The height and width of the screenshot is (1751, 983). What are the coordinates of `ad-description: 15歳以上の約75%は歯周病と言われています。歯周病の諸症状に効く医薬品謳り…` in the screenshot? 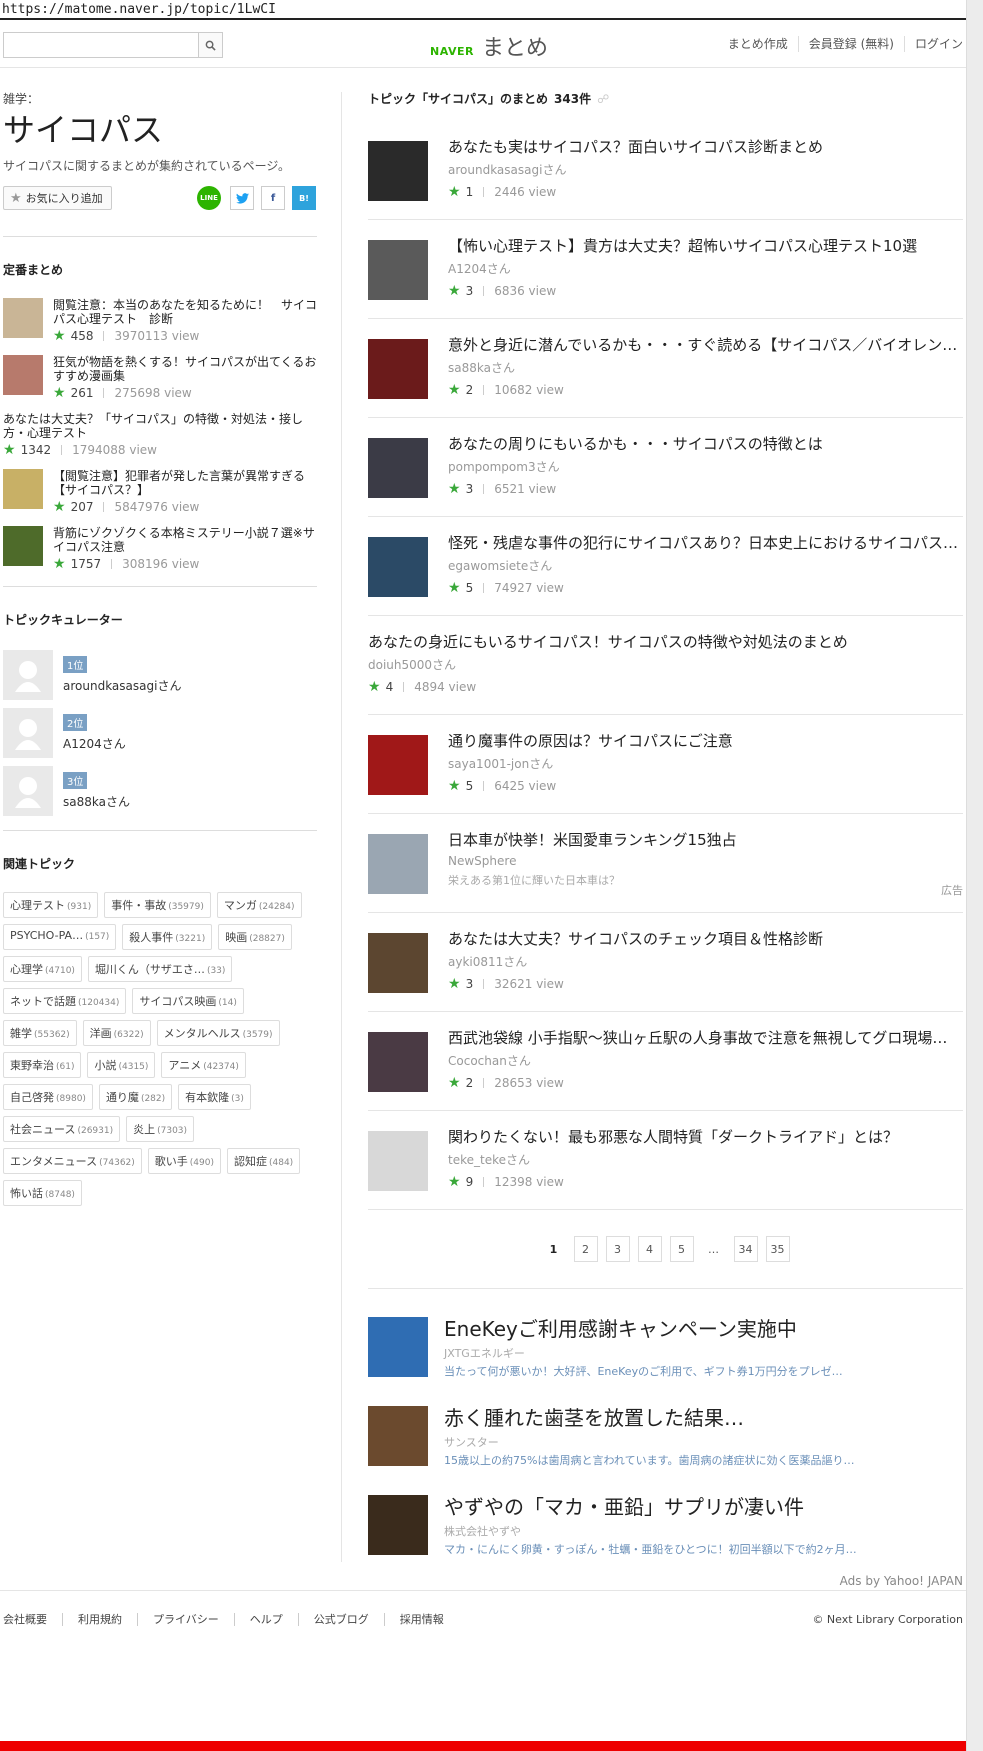 It's located at (654, 1460).